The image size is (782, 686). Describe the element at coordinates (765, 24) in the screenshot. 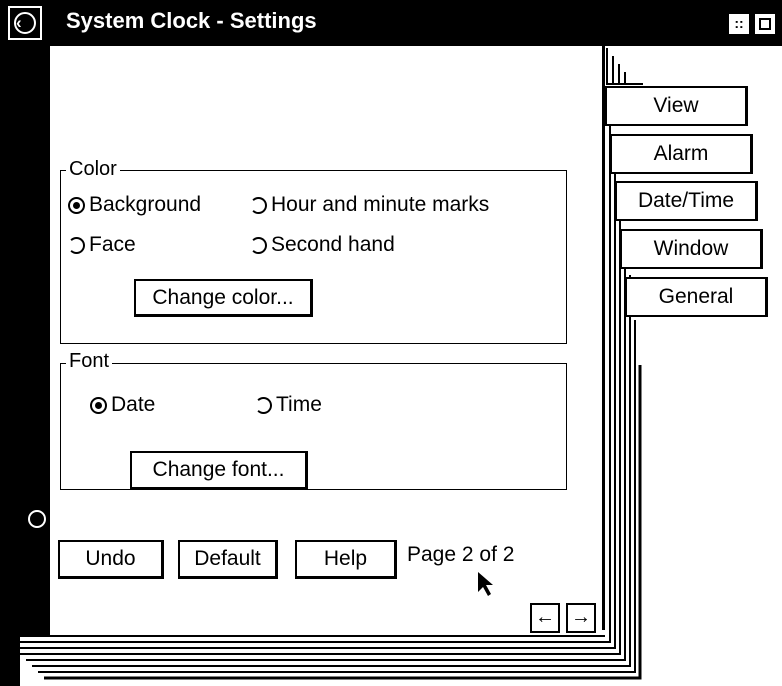

I see `maximize-icon` at that location.